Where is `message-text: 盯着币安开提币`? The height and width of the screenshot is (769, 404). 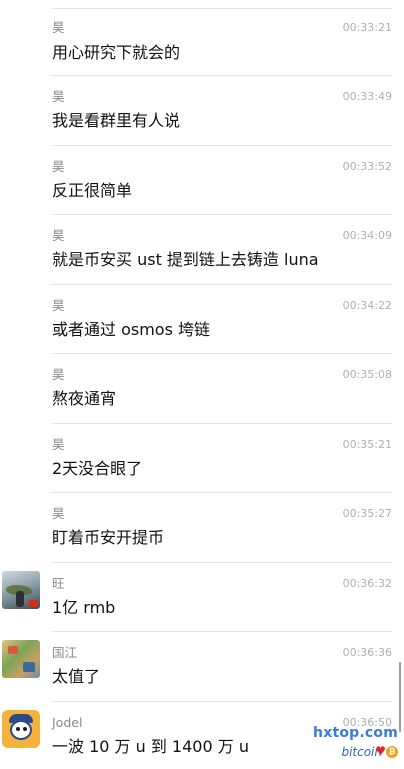
message-text: 盯着币安开提币 is located at coordinates (108, 537).